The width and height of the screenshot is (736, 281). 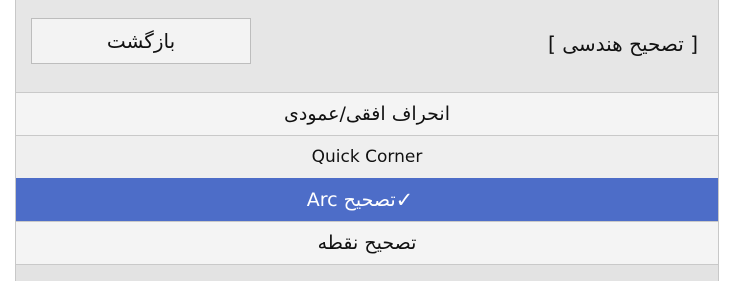 I want to click on menu-item-label: تصحیح نقطه, so click(x=367, y=243).